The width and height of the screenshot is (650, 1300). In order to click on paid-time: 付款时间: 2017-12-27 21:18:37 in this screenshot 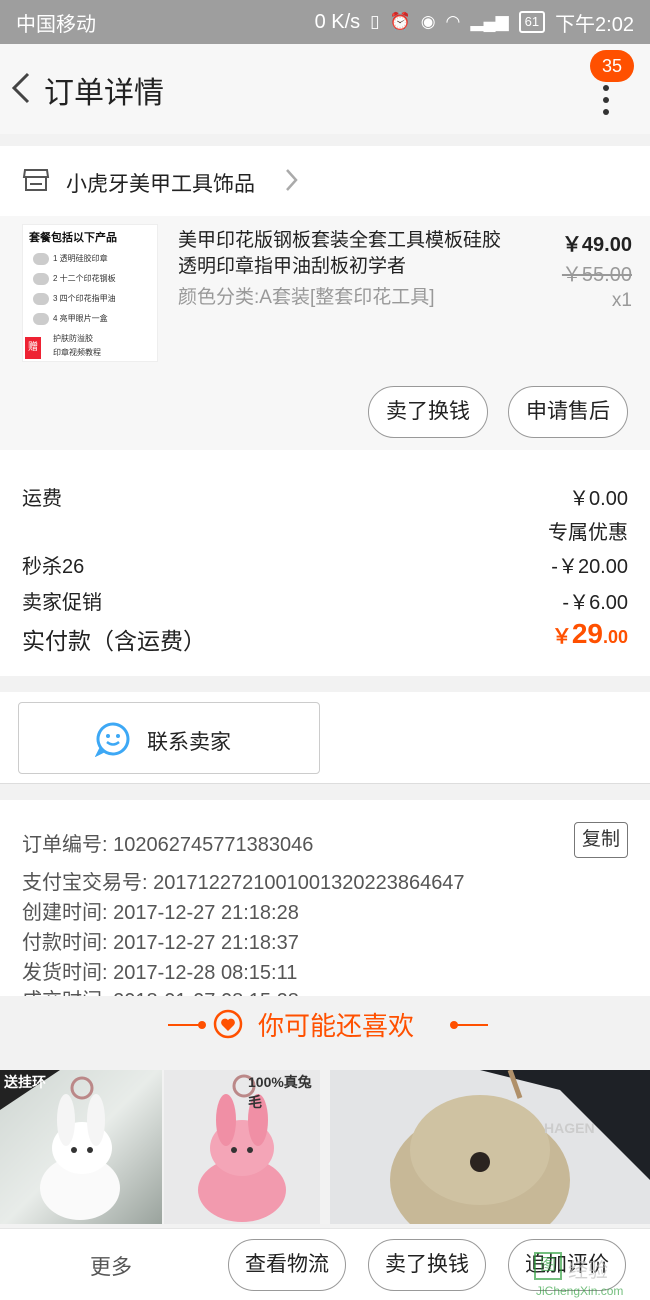, I will do `click(160, 943)`.